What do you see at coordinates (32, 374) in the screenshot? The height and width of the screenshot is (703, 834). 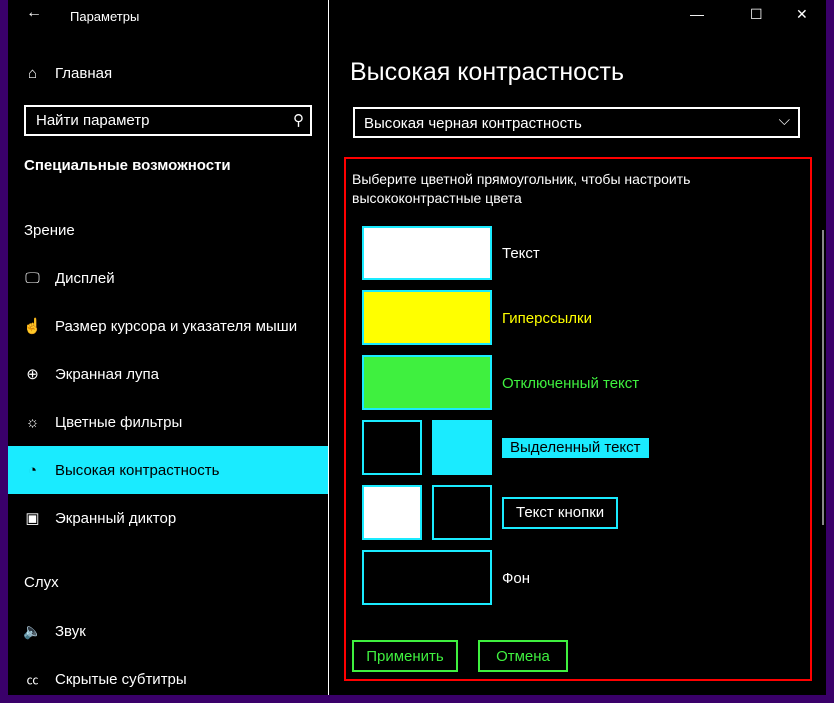 I see `magnifier-icon: ⊕` at bounding box center [32, 374].